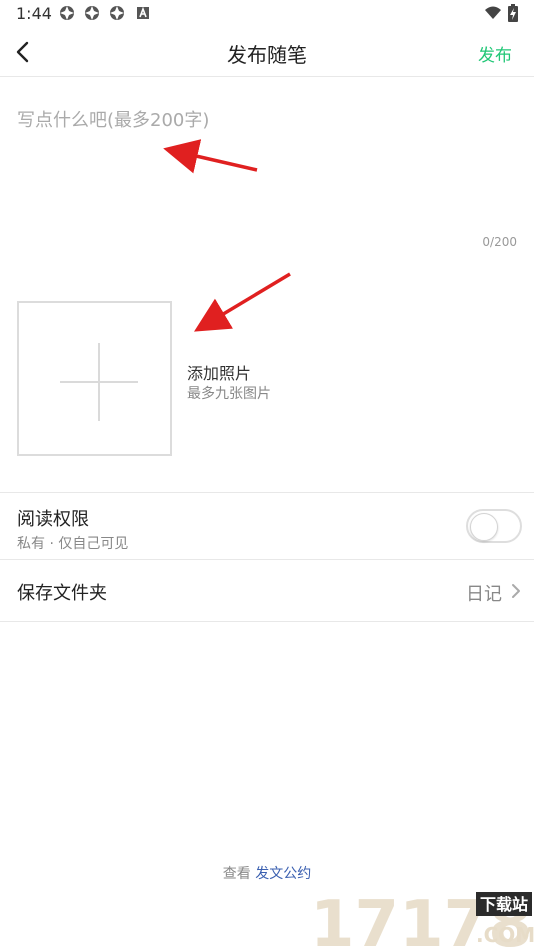  I want to click on convention-link: 发文公约, so click(283, 874).